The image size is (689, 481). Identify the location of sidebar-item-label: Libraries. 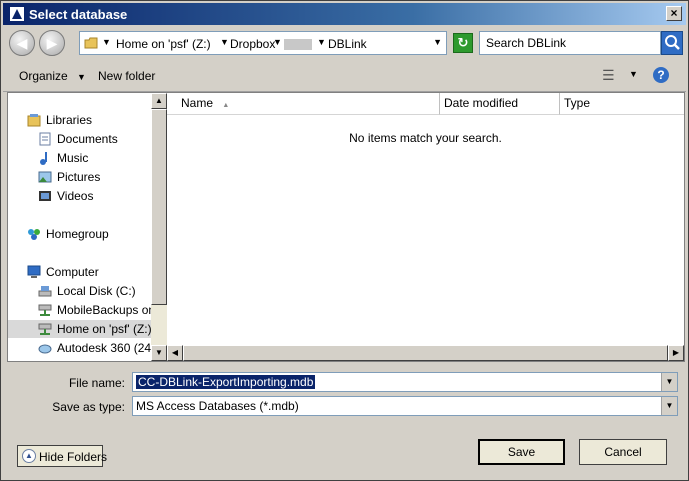
(69, 120).